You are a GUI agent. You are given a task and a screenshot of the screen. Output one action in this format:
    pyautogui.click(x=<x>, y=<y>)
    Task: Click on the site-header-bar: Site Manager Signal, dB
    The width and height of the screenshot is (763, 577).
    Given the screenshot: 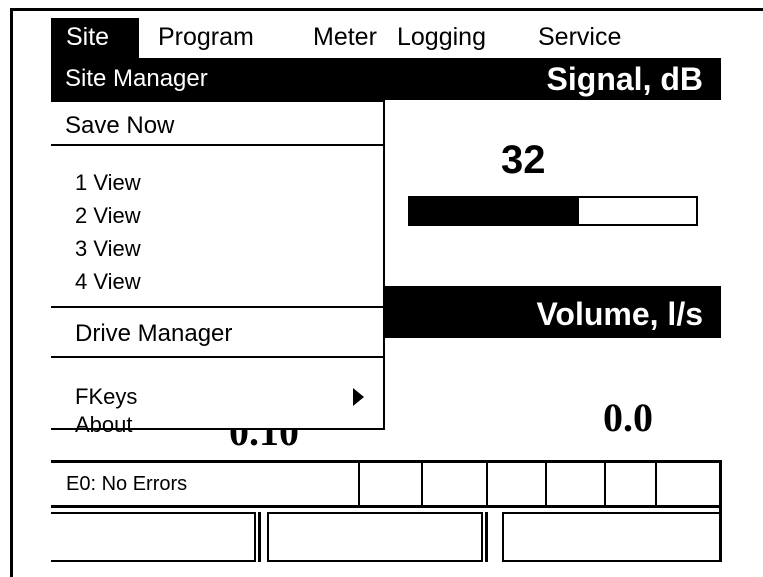 What is the action you would take?
    pyautogui.click(x=386, y=79)
    